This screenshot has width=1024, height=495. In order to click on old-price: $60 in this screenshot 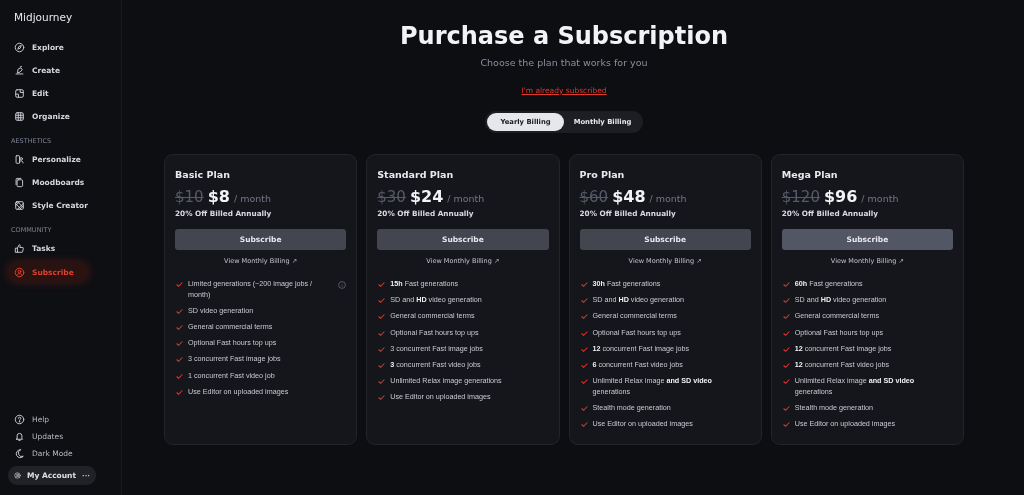, I will do `click(594, 197)`.